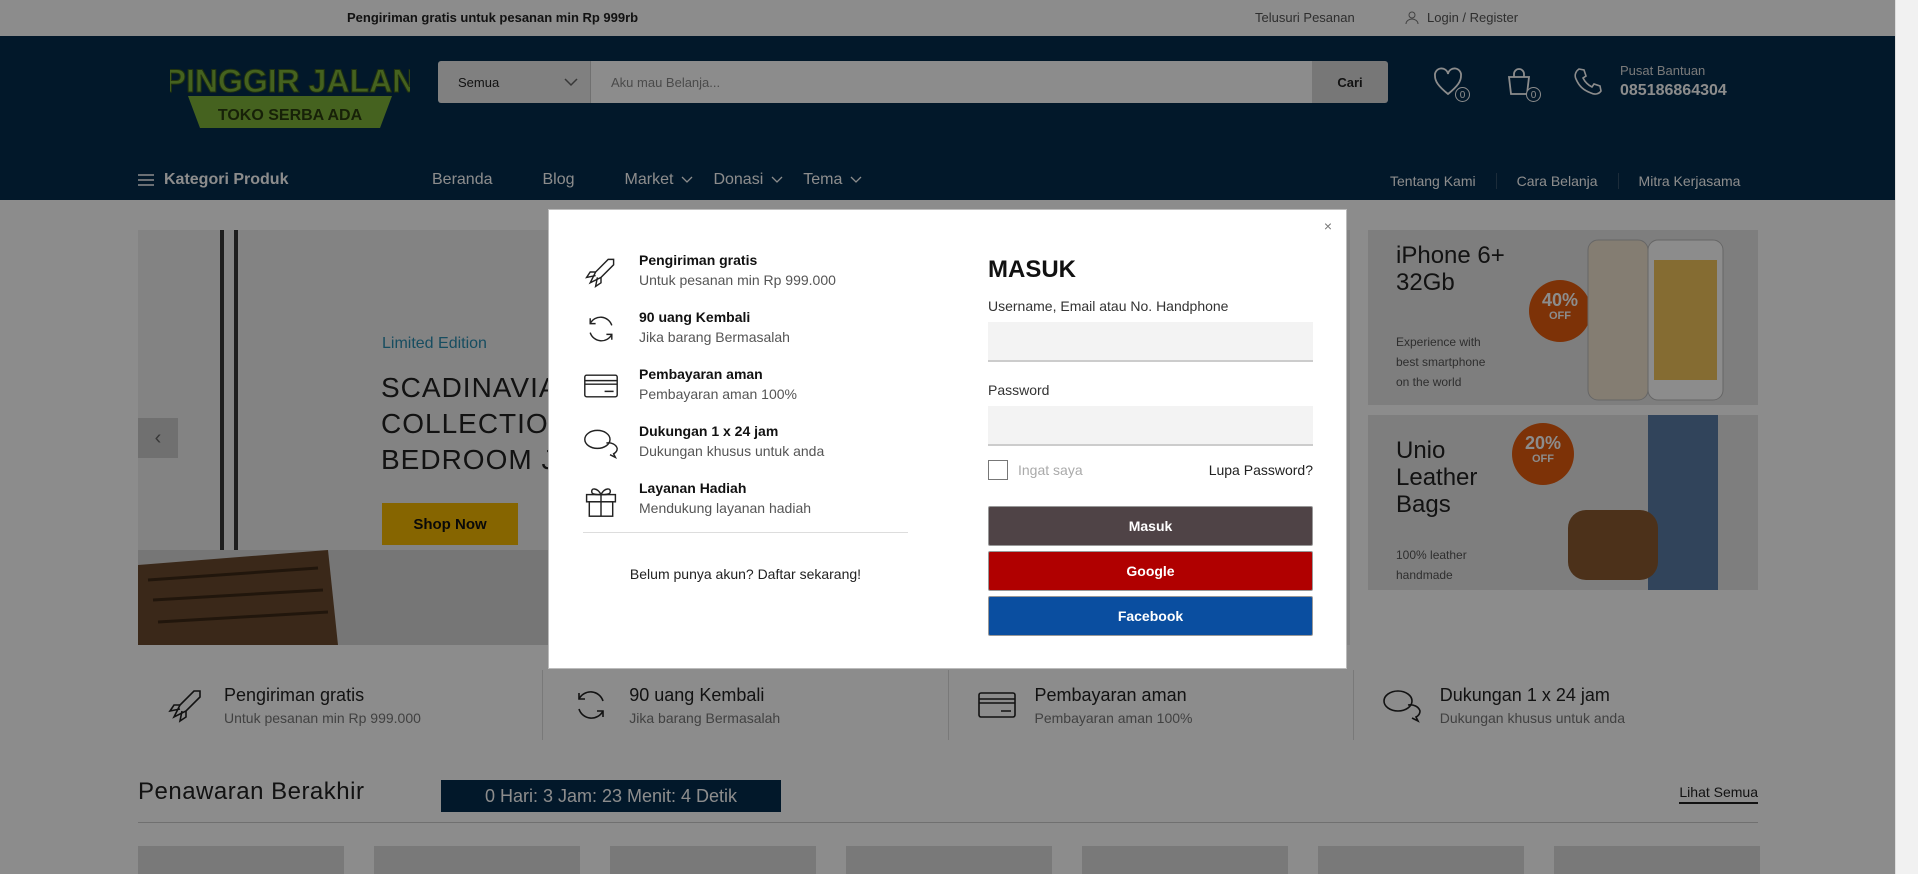 This screenshot has width=1918, height=874. I want to click on google-login-button: Google, so click(1150, 571).